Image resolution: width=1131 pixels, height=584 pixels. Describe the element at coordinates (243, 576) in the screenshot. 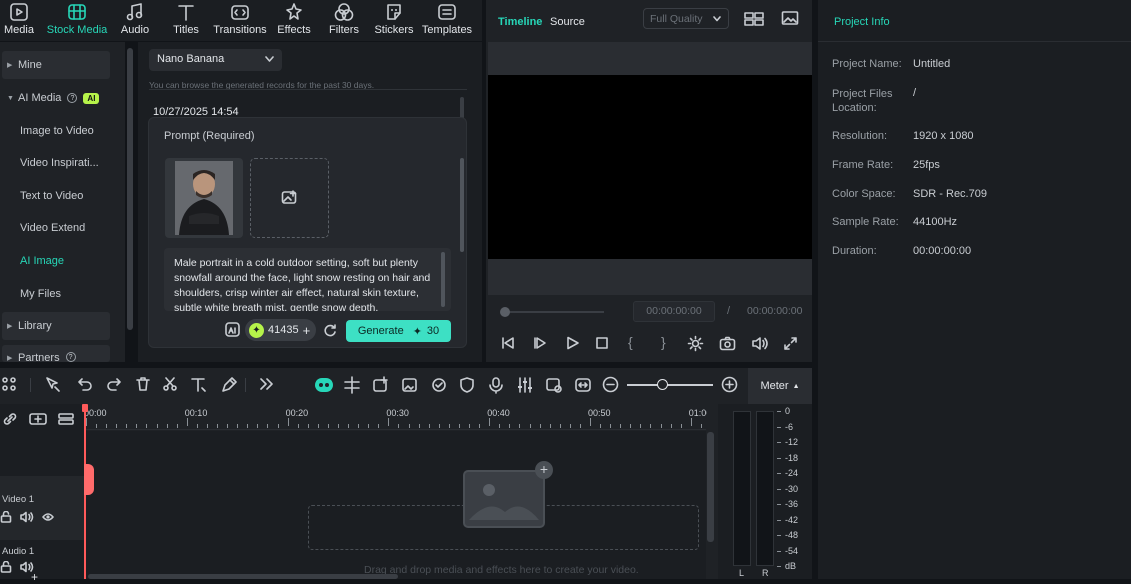

I see `timeline-hscrollbar` at that location.